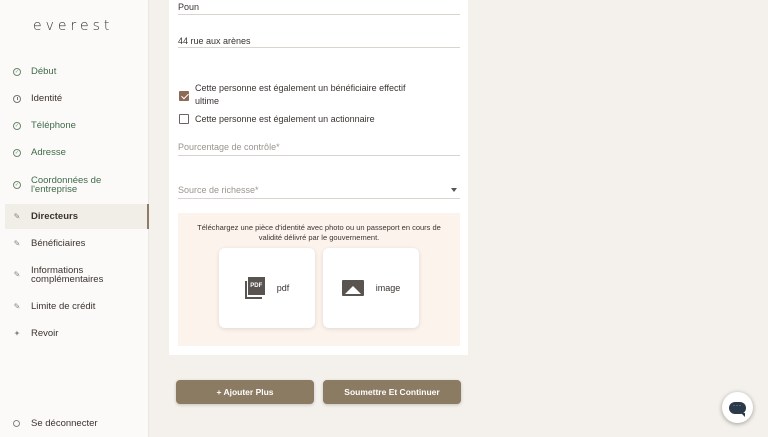 This screenshot has height=437, width=768. I want to click on upload-instructions-line2: validité délivré par le gouvernement., so click(319, 237).